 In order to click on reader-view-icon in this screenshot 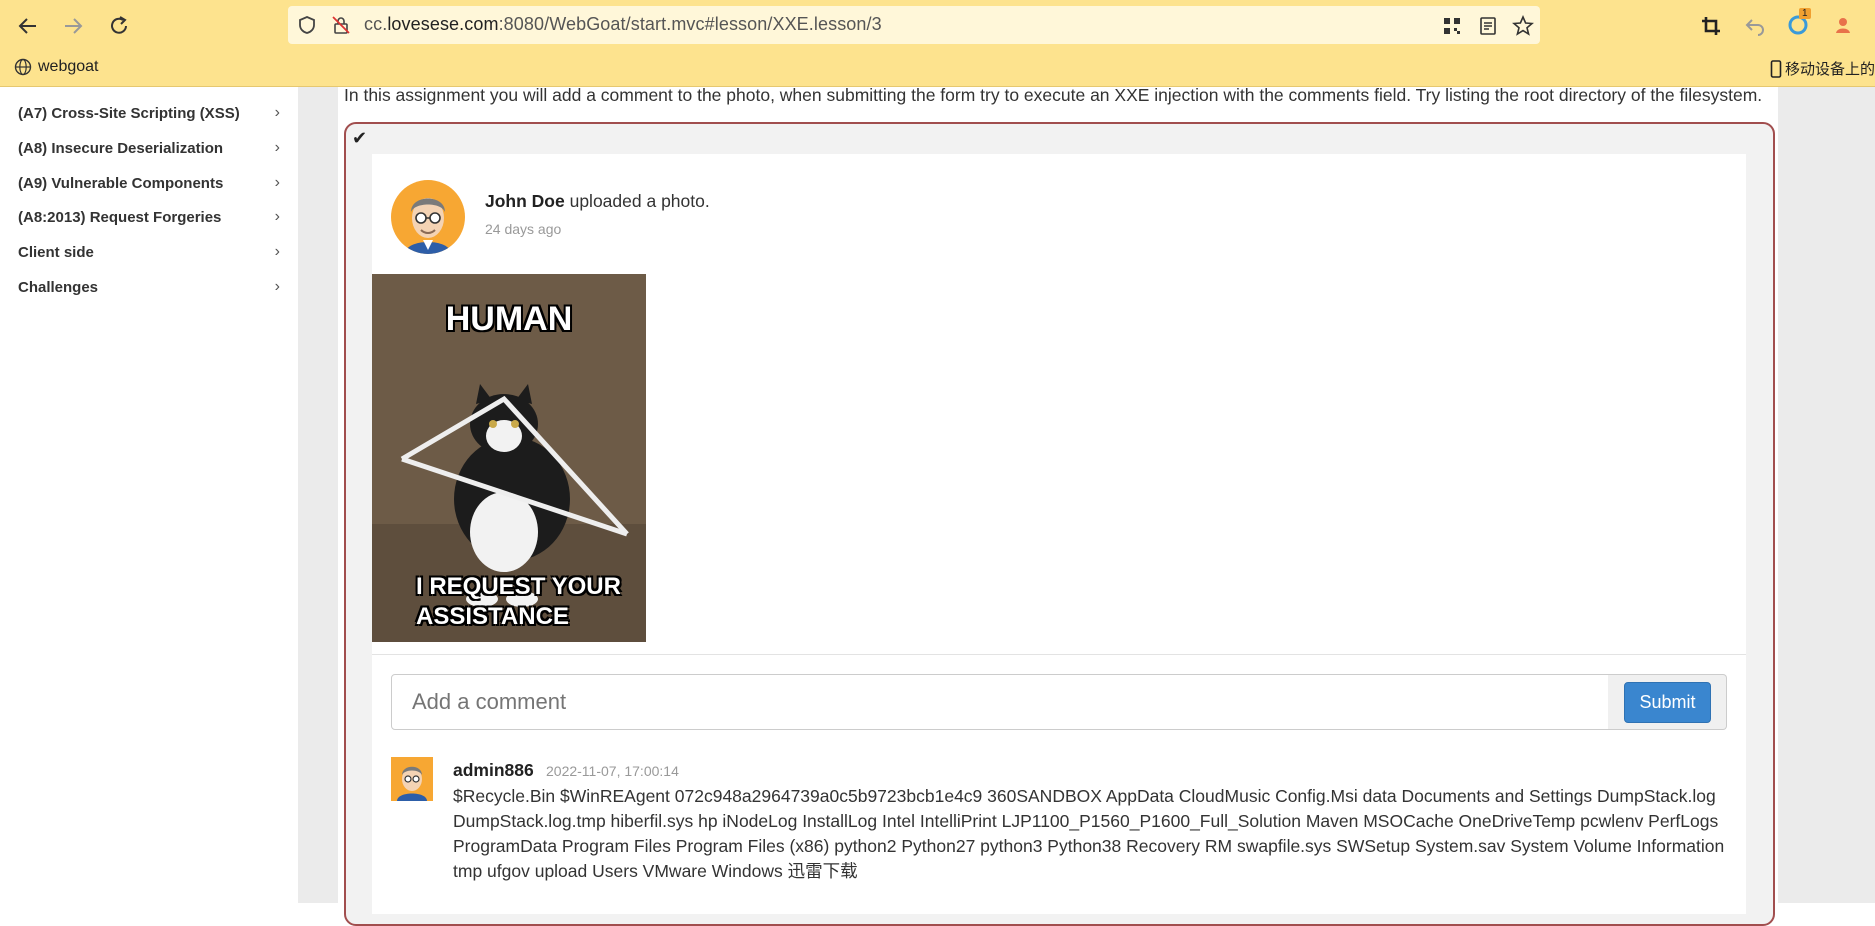, I will do `click(1488, 26)`.